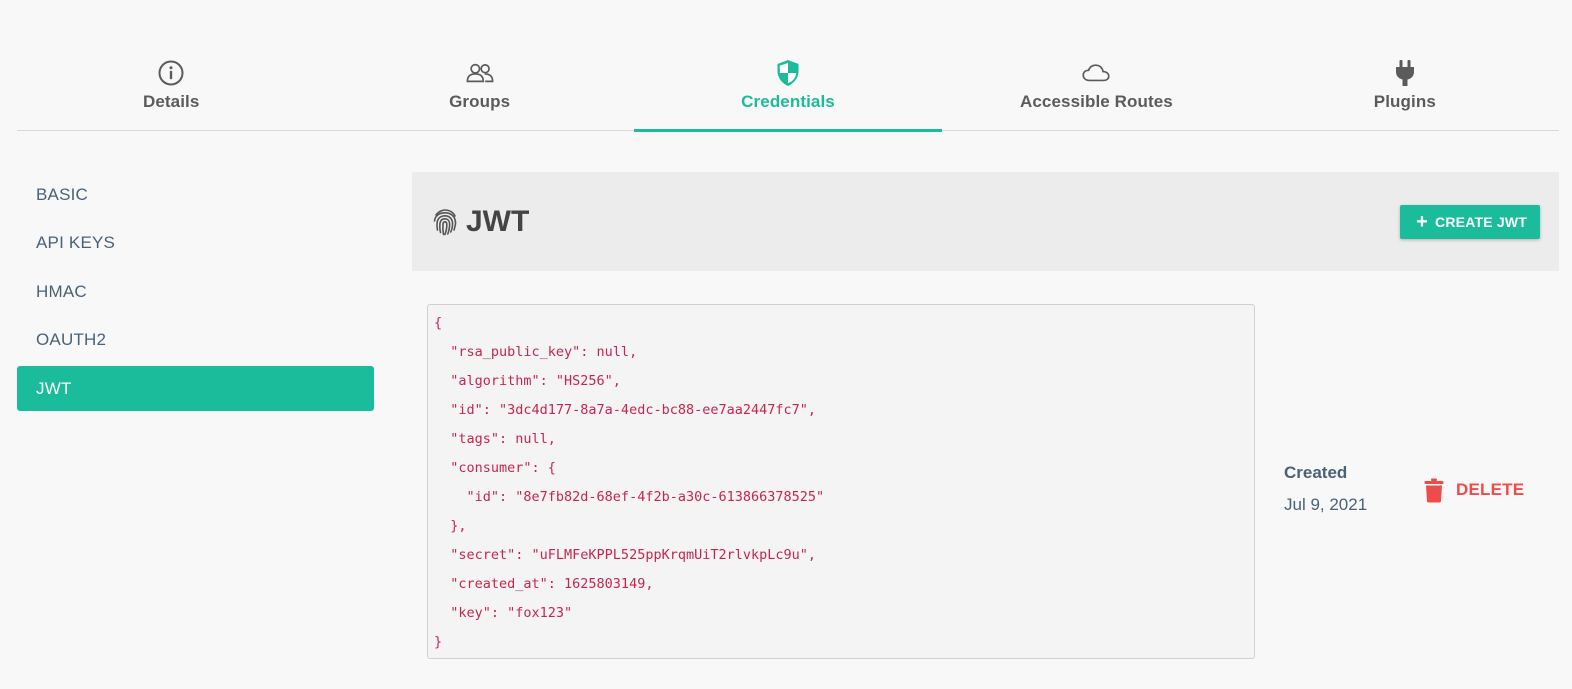 The image size is (1572, 689). I want to click on tab-plugins: Plugins, so click(1405, 65).